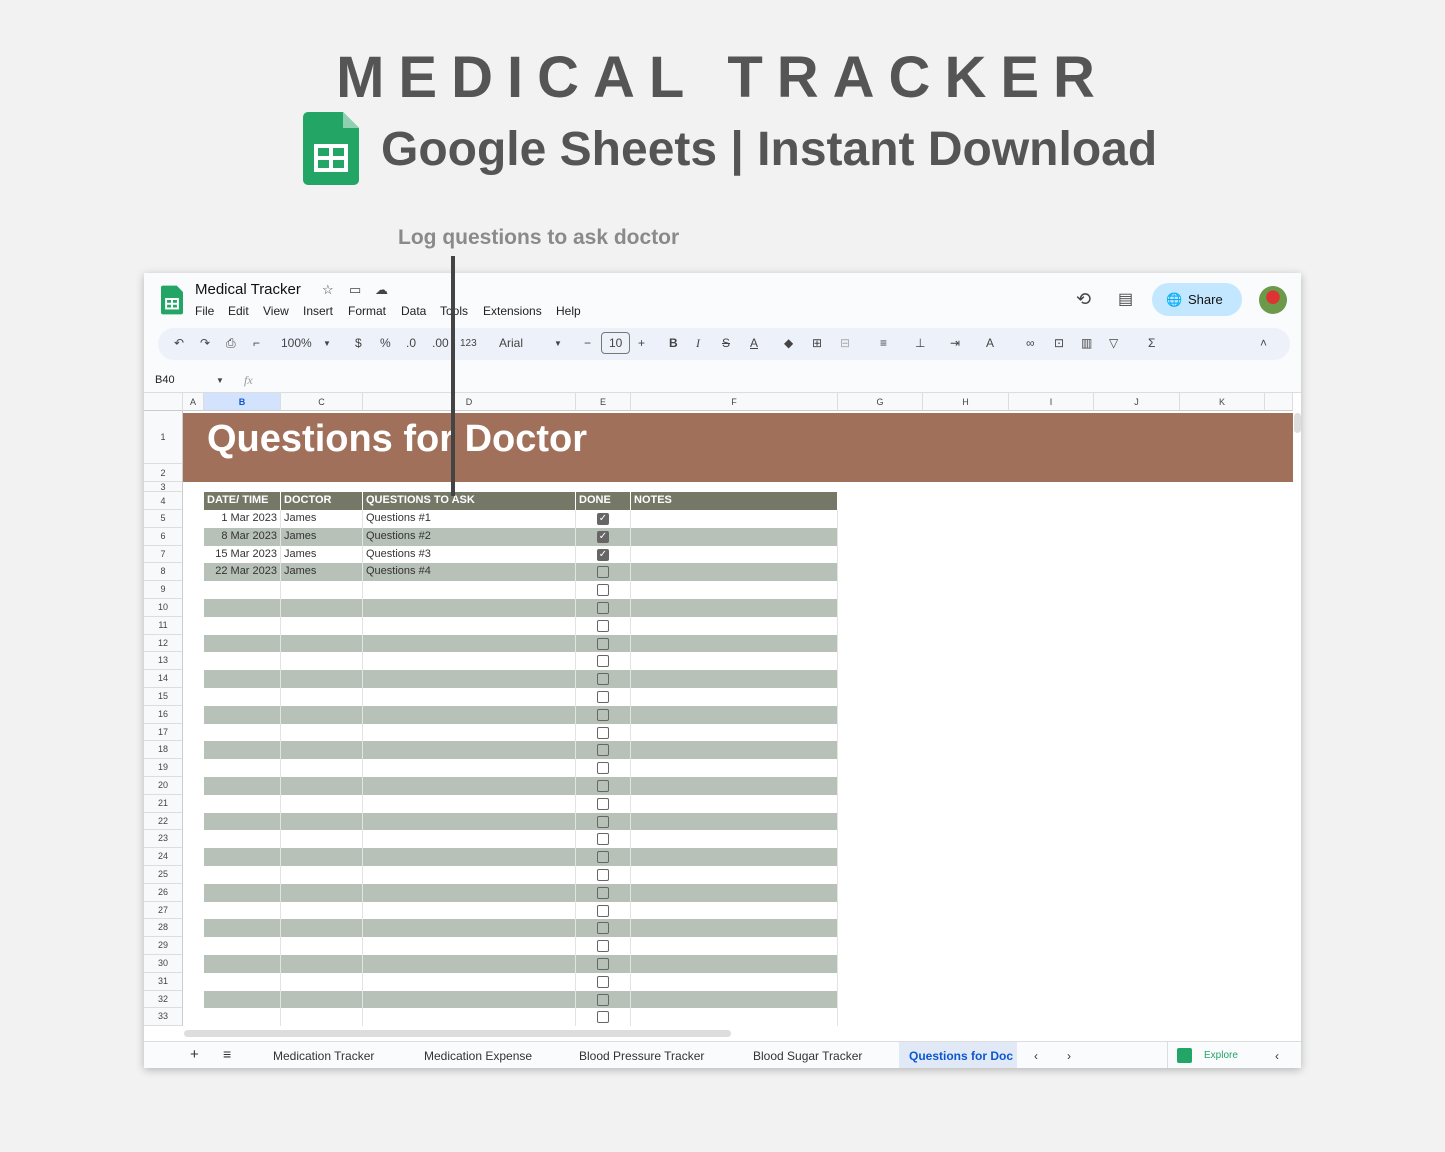 The width and height of the screenshot is (1445, 1152). What do you see at coordinates (205, 343) in the screenshot?
I see `redo-icon: ↷` at bounding box center [205, 343].